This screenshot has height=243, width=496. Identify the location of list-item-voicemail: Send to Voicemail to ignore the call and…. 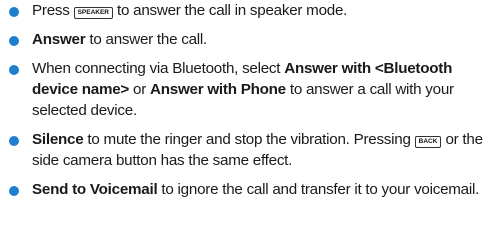
(251, 189).